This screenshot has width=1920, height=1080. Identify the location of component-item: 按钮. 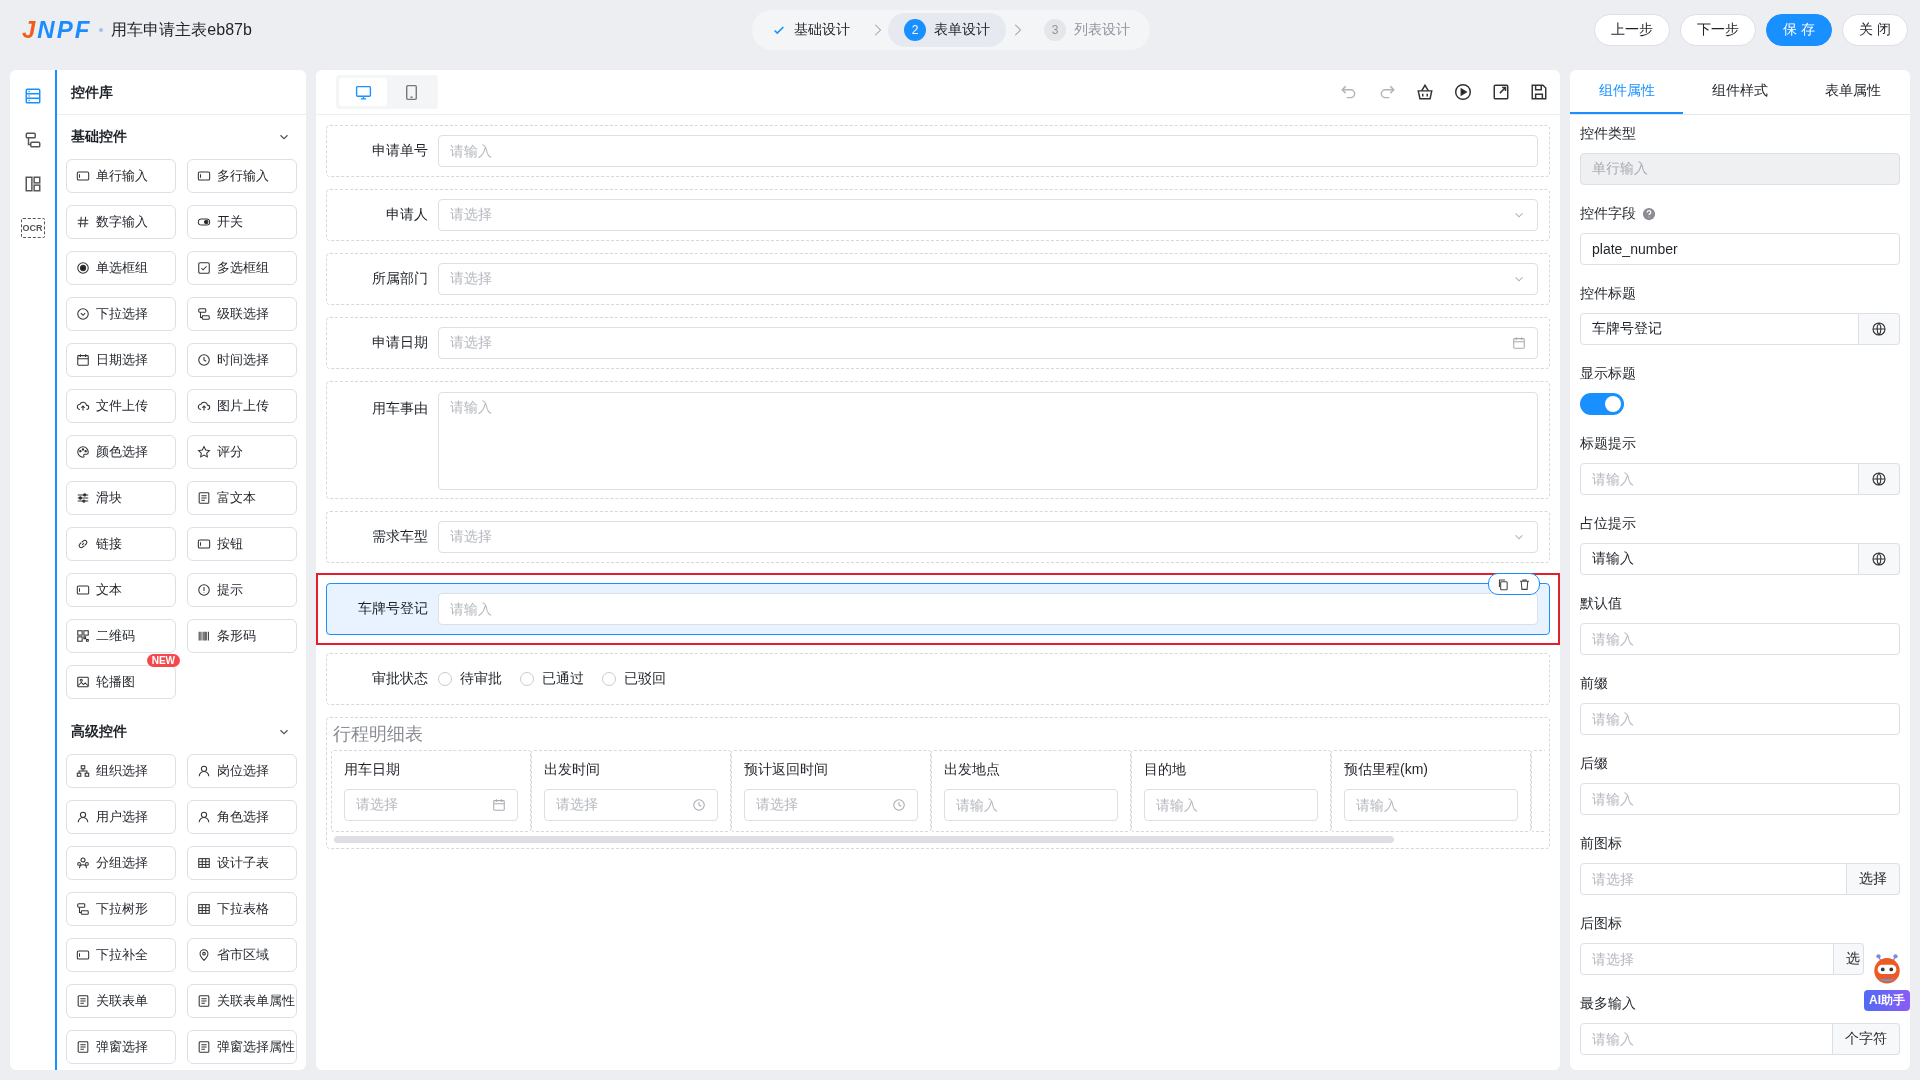
(242, 544).